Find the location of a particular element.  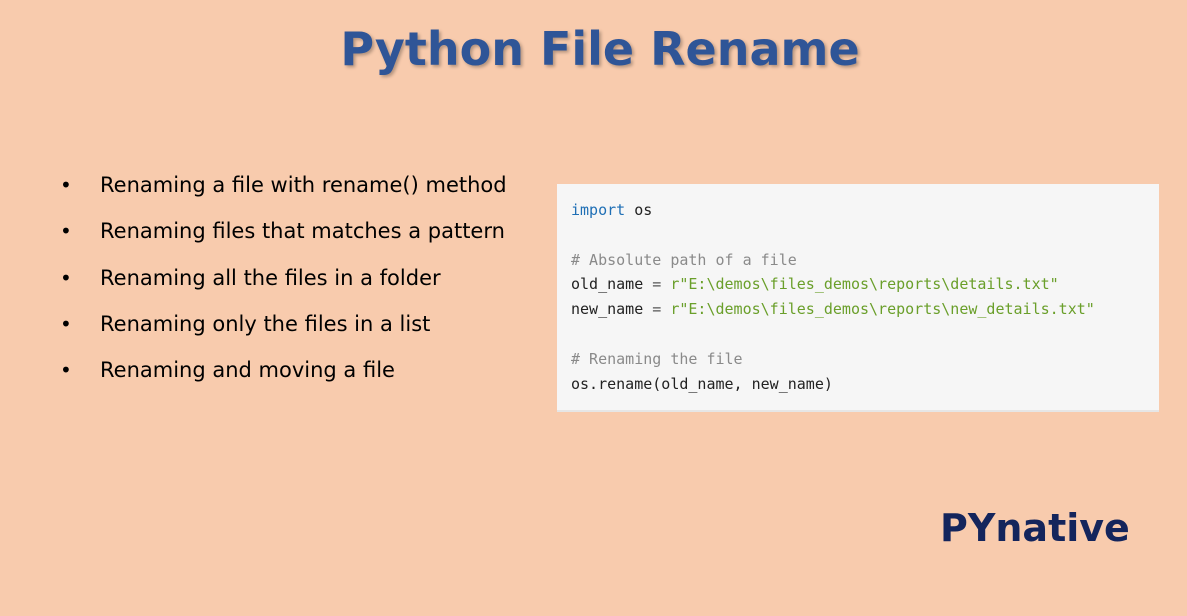

code-comment: # Renaming the file is located at coordinates (657, 358).